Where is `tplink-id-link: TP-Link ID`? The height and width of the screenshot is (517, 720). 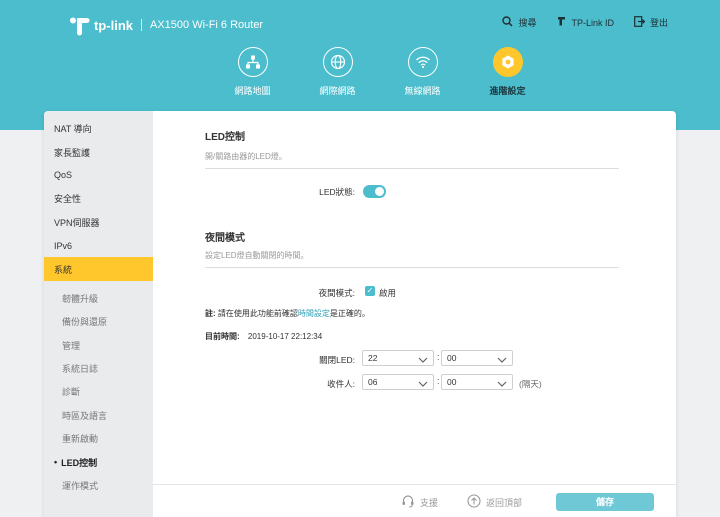
tplink-id-link: TP-Link ID is located at coordinates (585, 22).